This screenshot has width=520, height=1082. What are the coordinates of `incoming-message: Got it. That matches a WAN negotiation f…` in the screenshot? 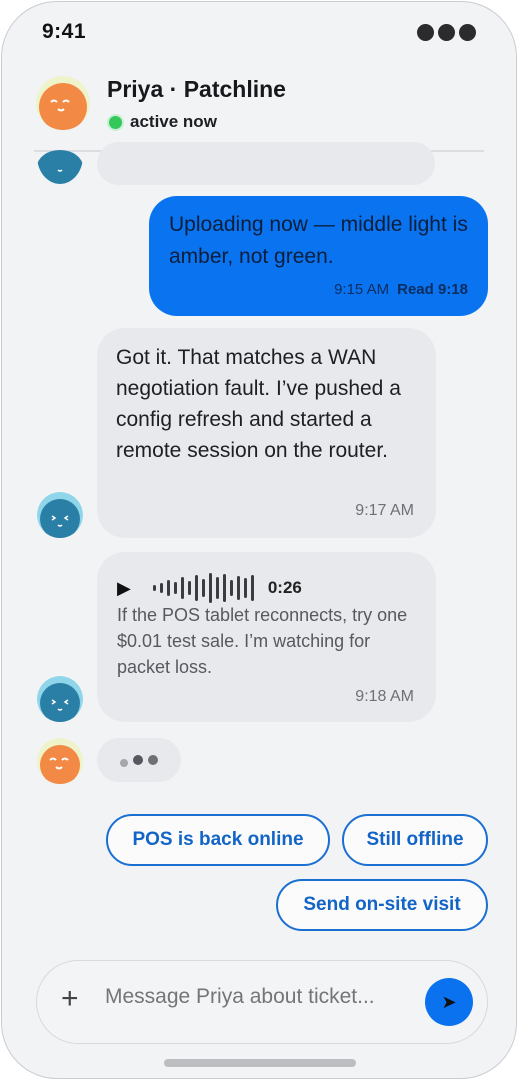 It's located at (266, 433).